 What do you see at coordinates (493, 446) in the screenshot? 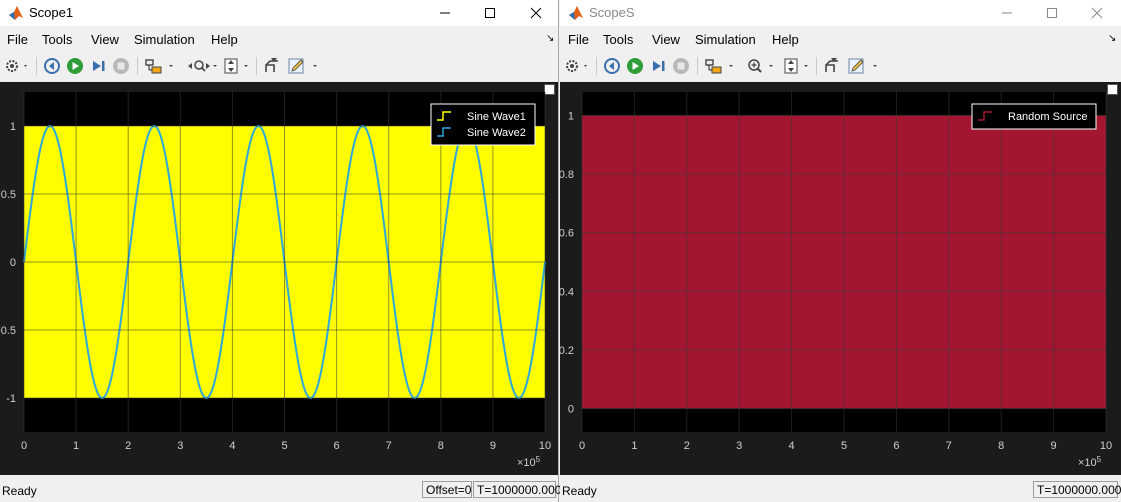
I see `x-tick-label: 9` at bounding box center [493, 446].